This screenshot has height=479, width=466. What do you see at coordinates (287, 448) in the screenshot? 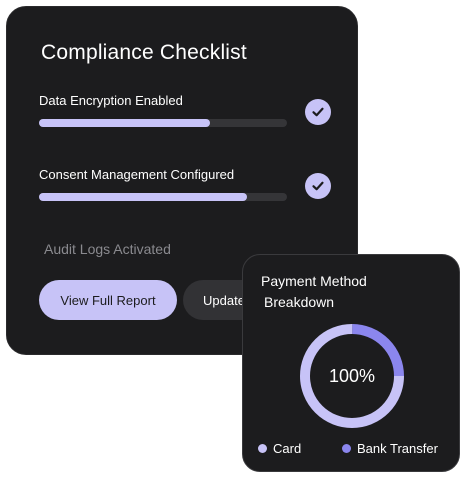
I see `legend-label-card: Card` at bounding box center [287, 448].